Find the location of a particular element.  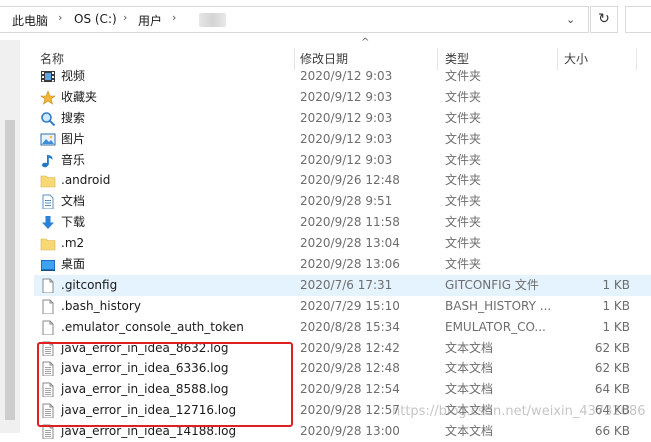

file-row: 下载 2020/9/28 11:58 文件夹 is located at coordinates (342, 222).